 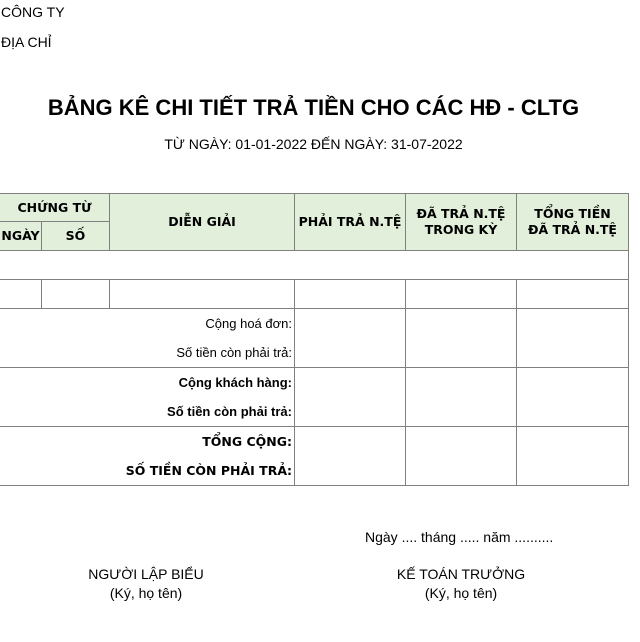 What do you see at coordinates (461, 574) in the screenshot?
I see `accountant-title: KẾ TOÁN TRƯỞNG` at bounding box center [461, 574].